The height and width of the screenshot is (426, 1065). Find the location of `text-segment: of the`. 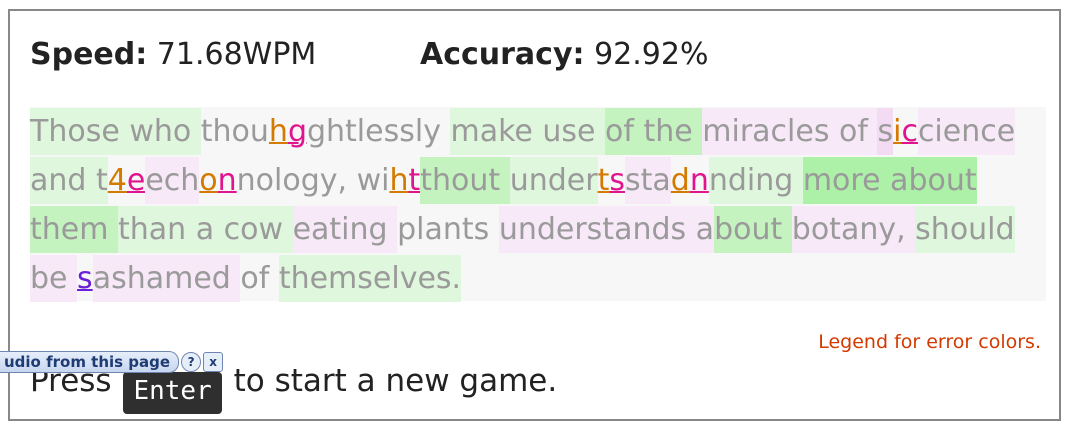

text-segment: of the is located at coordinates (654, 131).